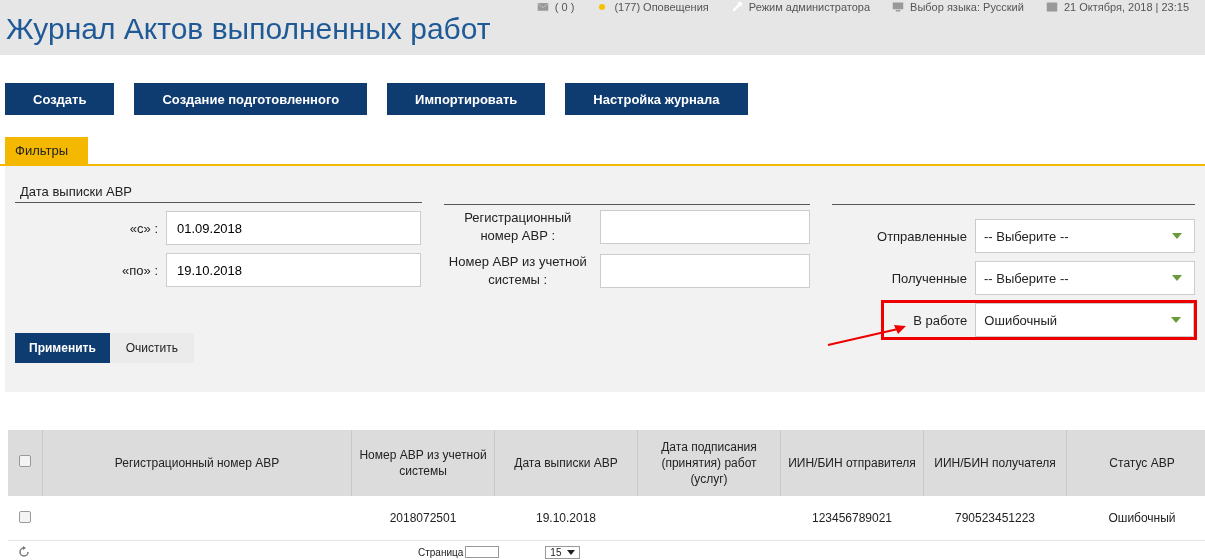 This screenshot has height=560, width=1205. I want to click on clear-button: Очистить, so click(151, 348).